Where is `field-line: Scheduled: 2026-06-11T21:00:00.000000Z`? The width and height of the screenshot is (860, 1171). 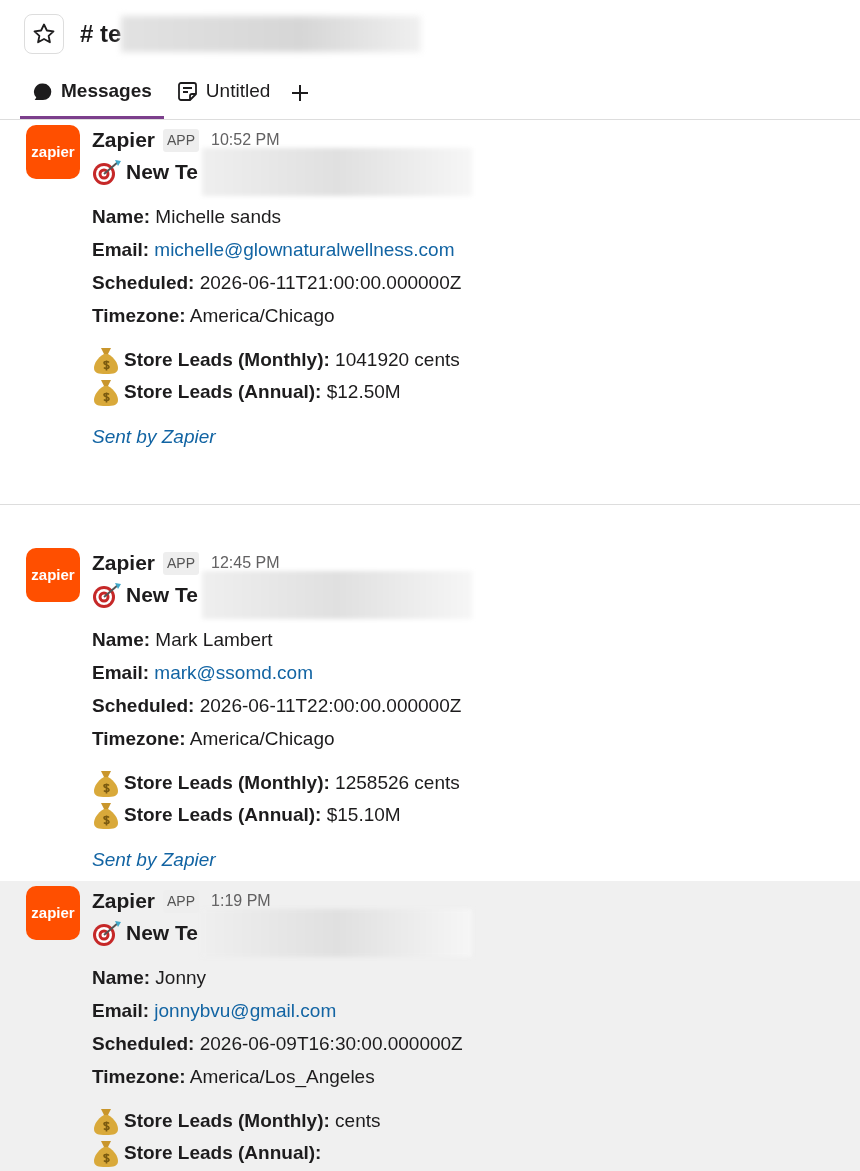
field-line: Scheduled: 2026-06-11T21:00:00.000000Z is located at coordinates (277, 283).